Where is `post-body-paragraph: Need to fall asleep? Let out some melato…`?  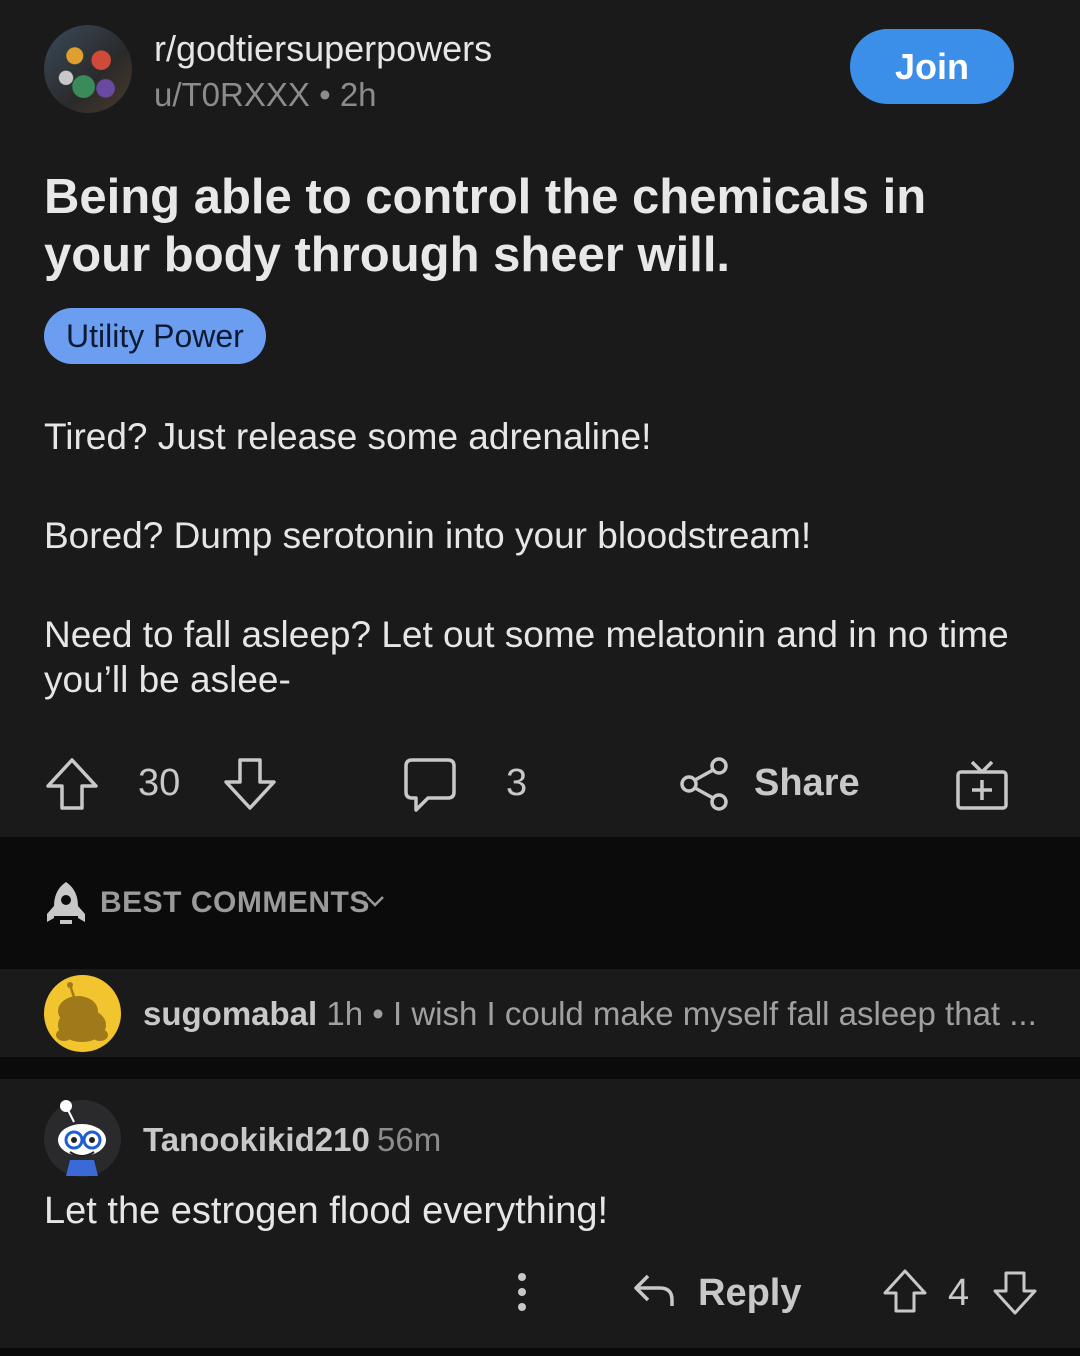
post-body-paragraph: Need to fall asleep? Let out some melato… is located at coordinates (526, 657).